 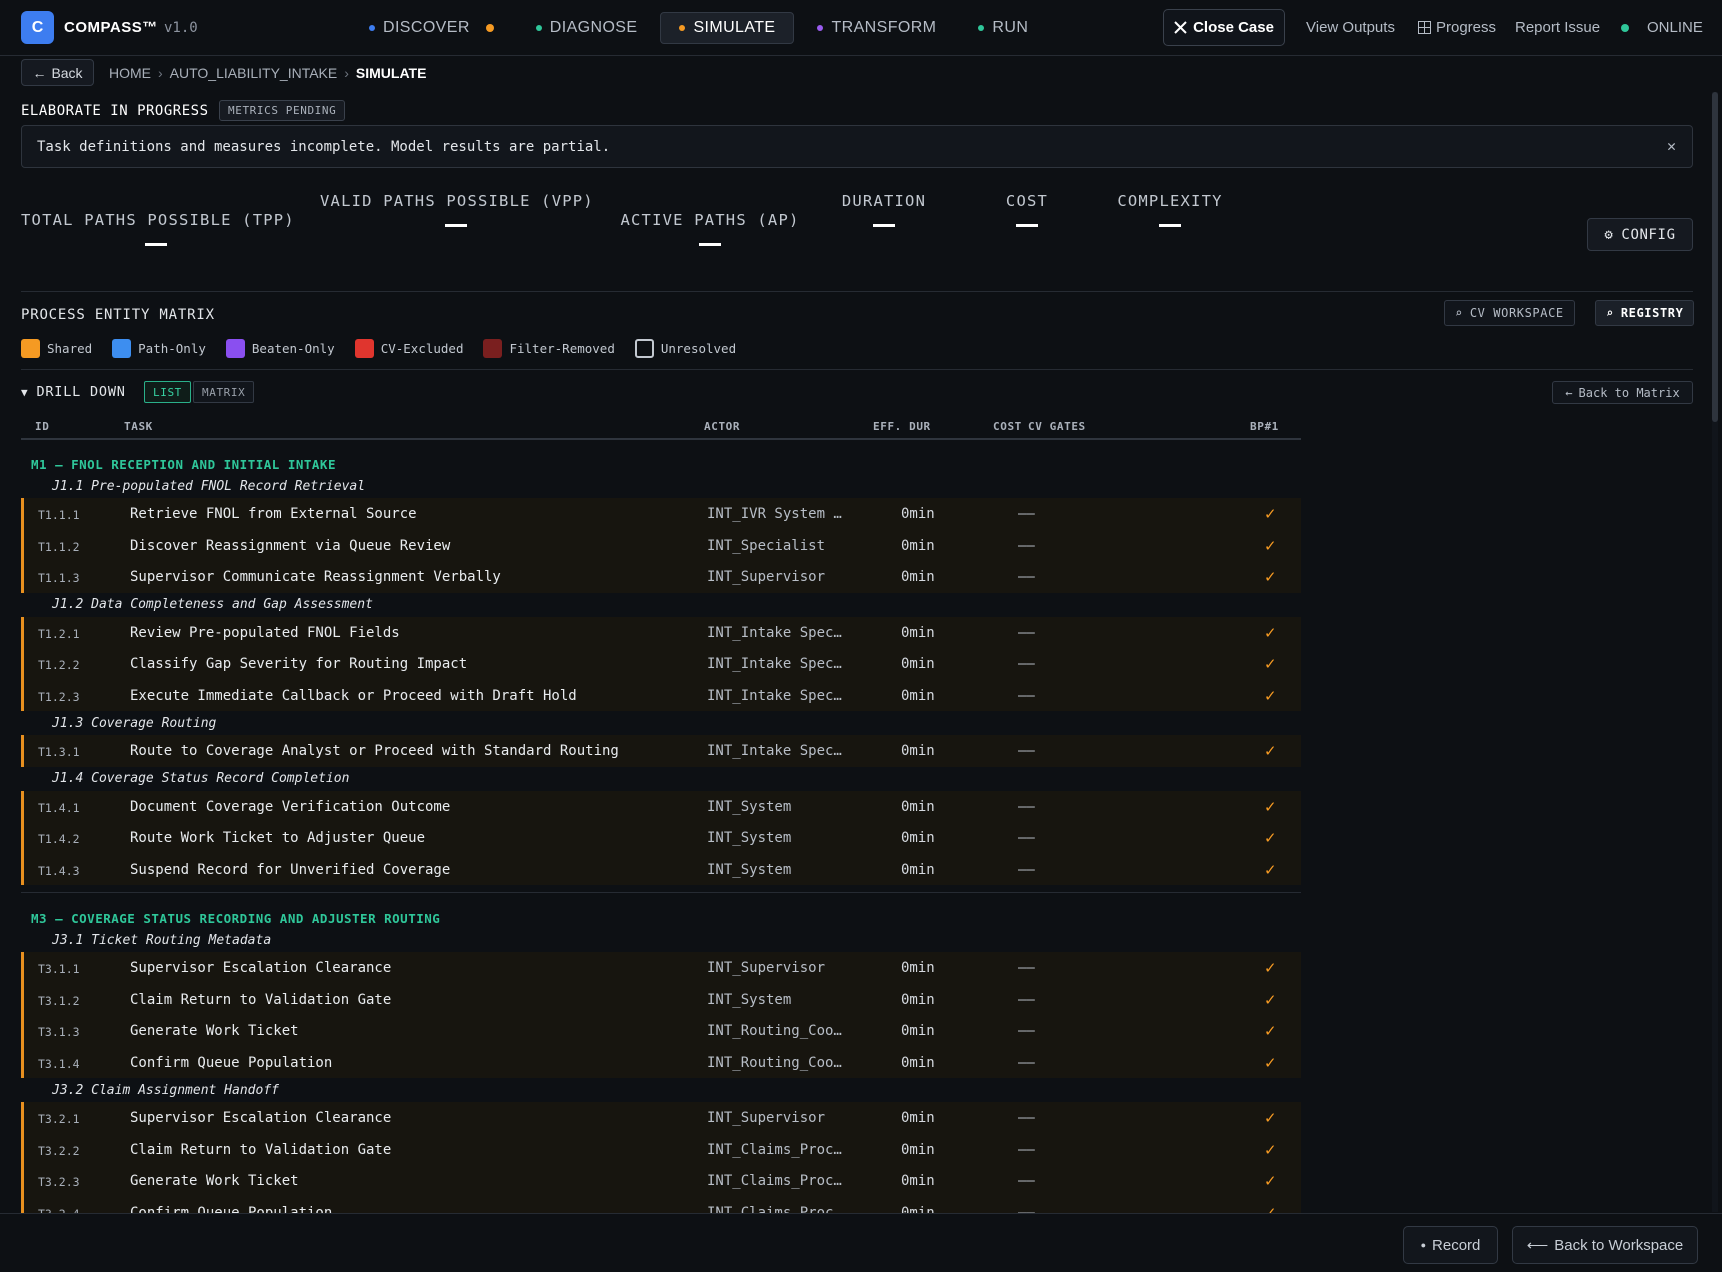 I want to click on breadcrumb-home: HOME, so click(x=130, y=73).